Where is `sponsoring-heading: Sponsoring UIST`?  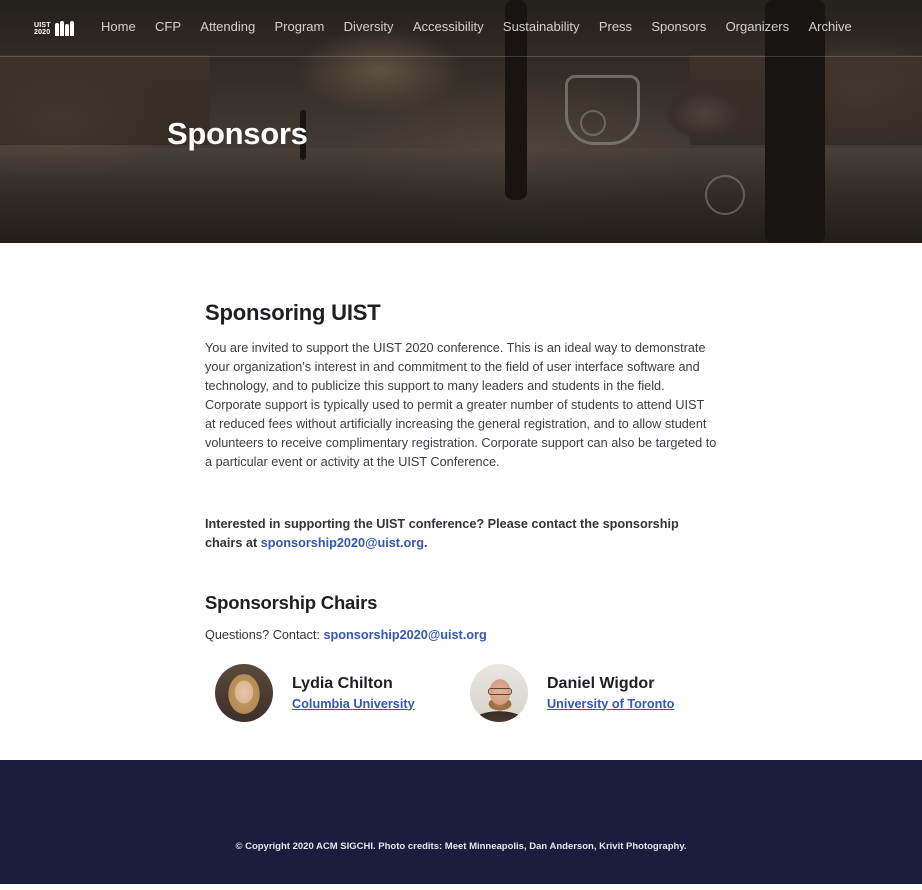 sponsoring-heading: Sponsoring UIST is located at coordinates (293, 312).